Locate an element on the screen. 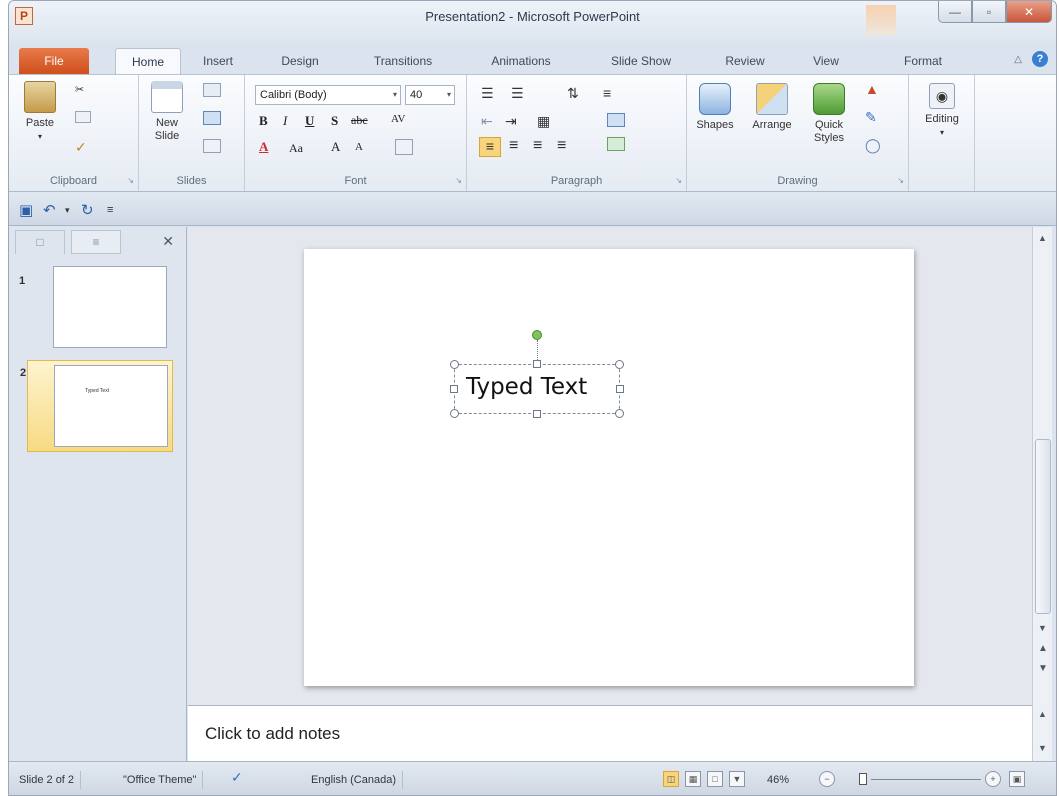 Image resolution: width=1059 pixels, height=796 pixels. editing-button: ◉ Editing ▾ is located at coordinates (942, 111).